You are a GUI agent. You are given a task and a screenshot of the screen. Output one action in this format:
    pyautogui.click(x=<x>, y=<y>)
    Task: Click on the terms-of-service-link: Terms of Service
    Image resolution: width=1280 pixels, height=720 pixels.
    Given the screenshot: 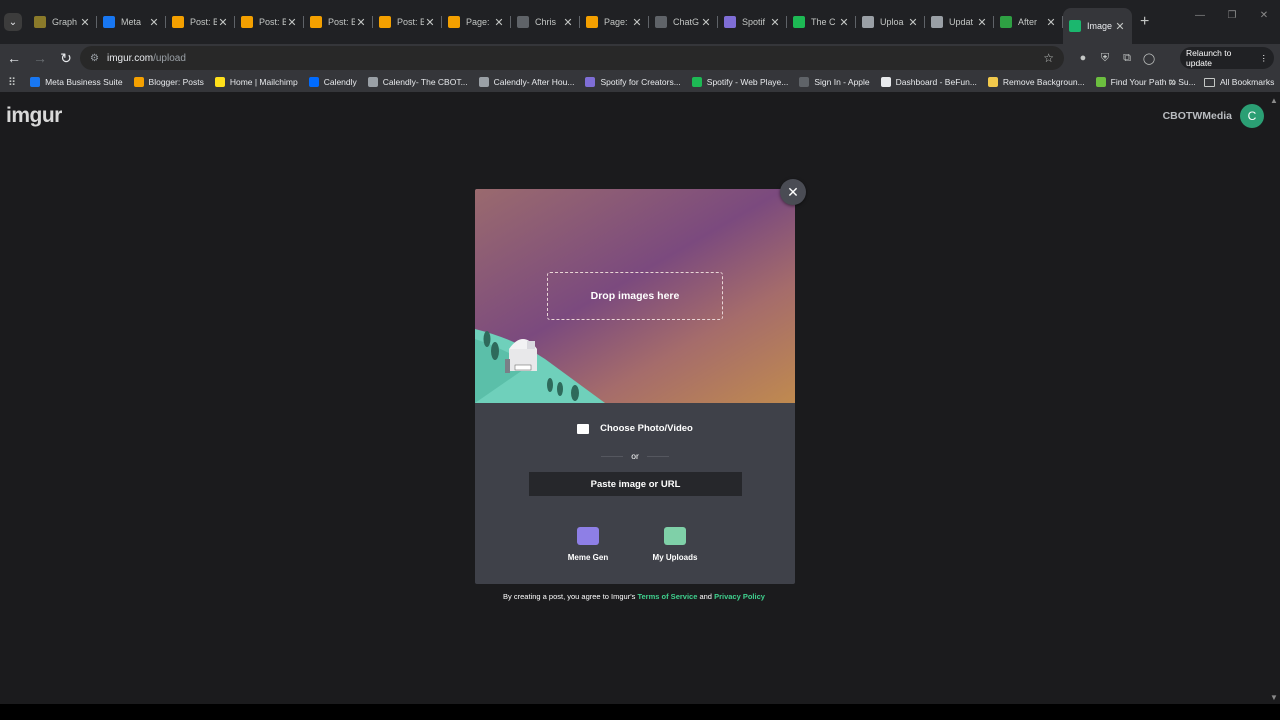 What is the action you would take?
    pyautogui.click(x=667, y=596)
    